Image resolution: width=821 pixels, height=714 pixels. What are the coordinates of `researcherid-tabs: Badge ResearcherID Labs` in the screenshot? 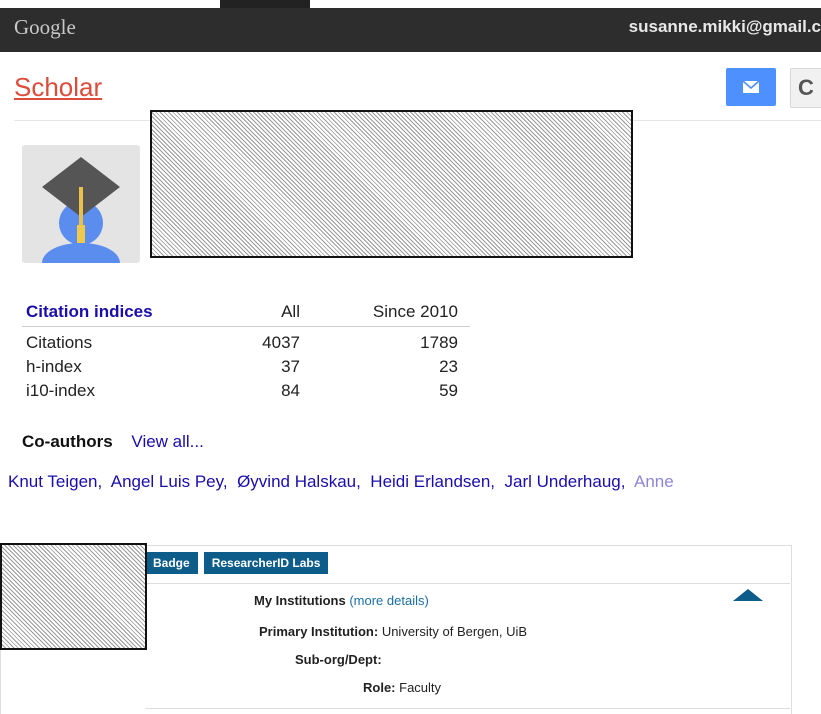 It's located at (239, 563).